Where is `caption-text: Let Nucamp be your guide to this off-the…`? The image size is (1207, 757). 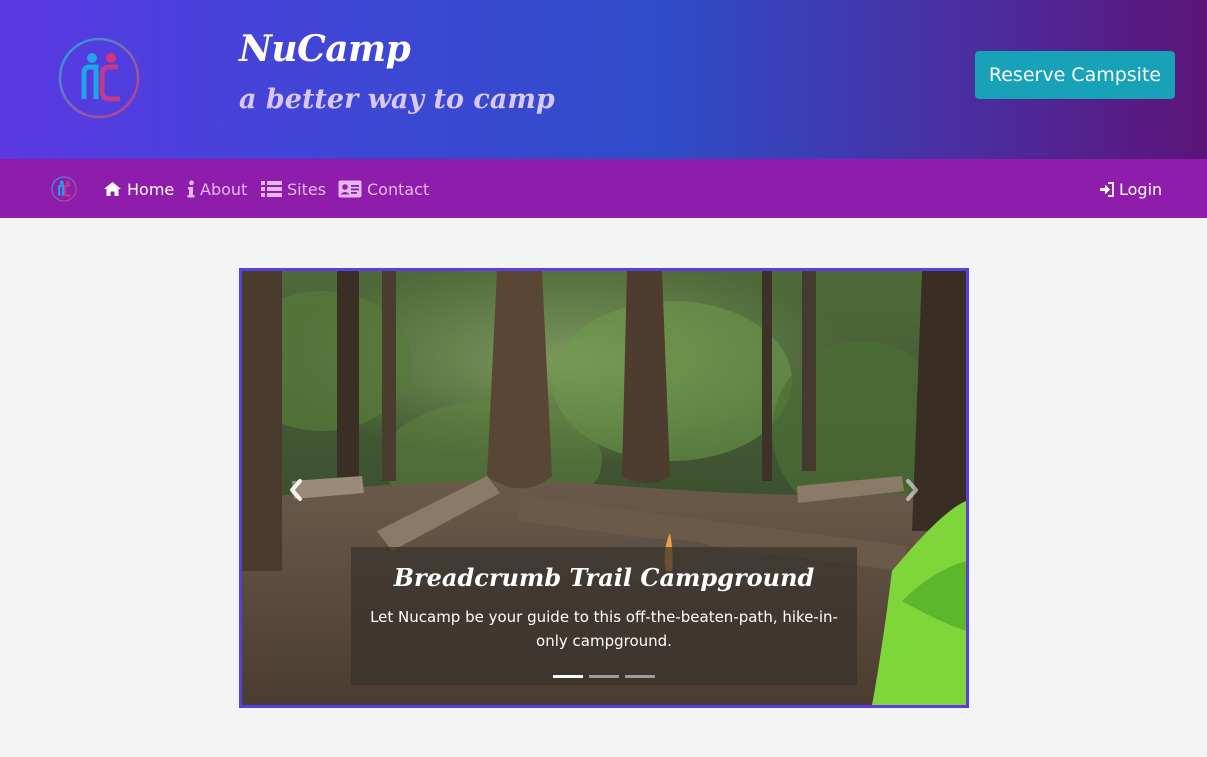
caption-text: Let Nucamp be your guide to this off-the… is located at coordinates (604, 629).